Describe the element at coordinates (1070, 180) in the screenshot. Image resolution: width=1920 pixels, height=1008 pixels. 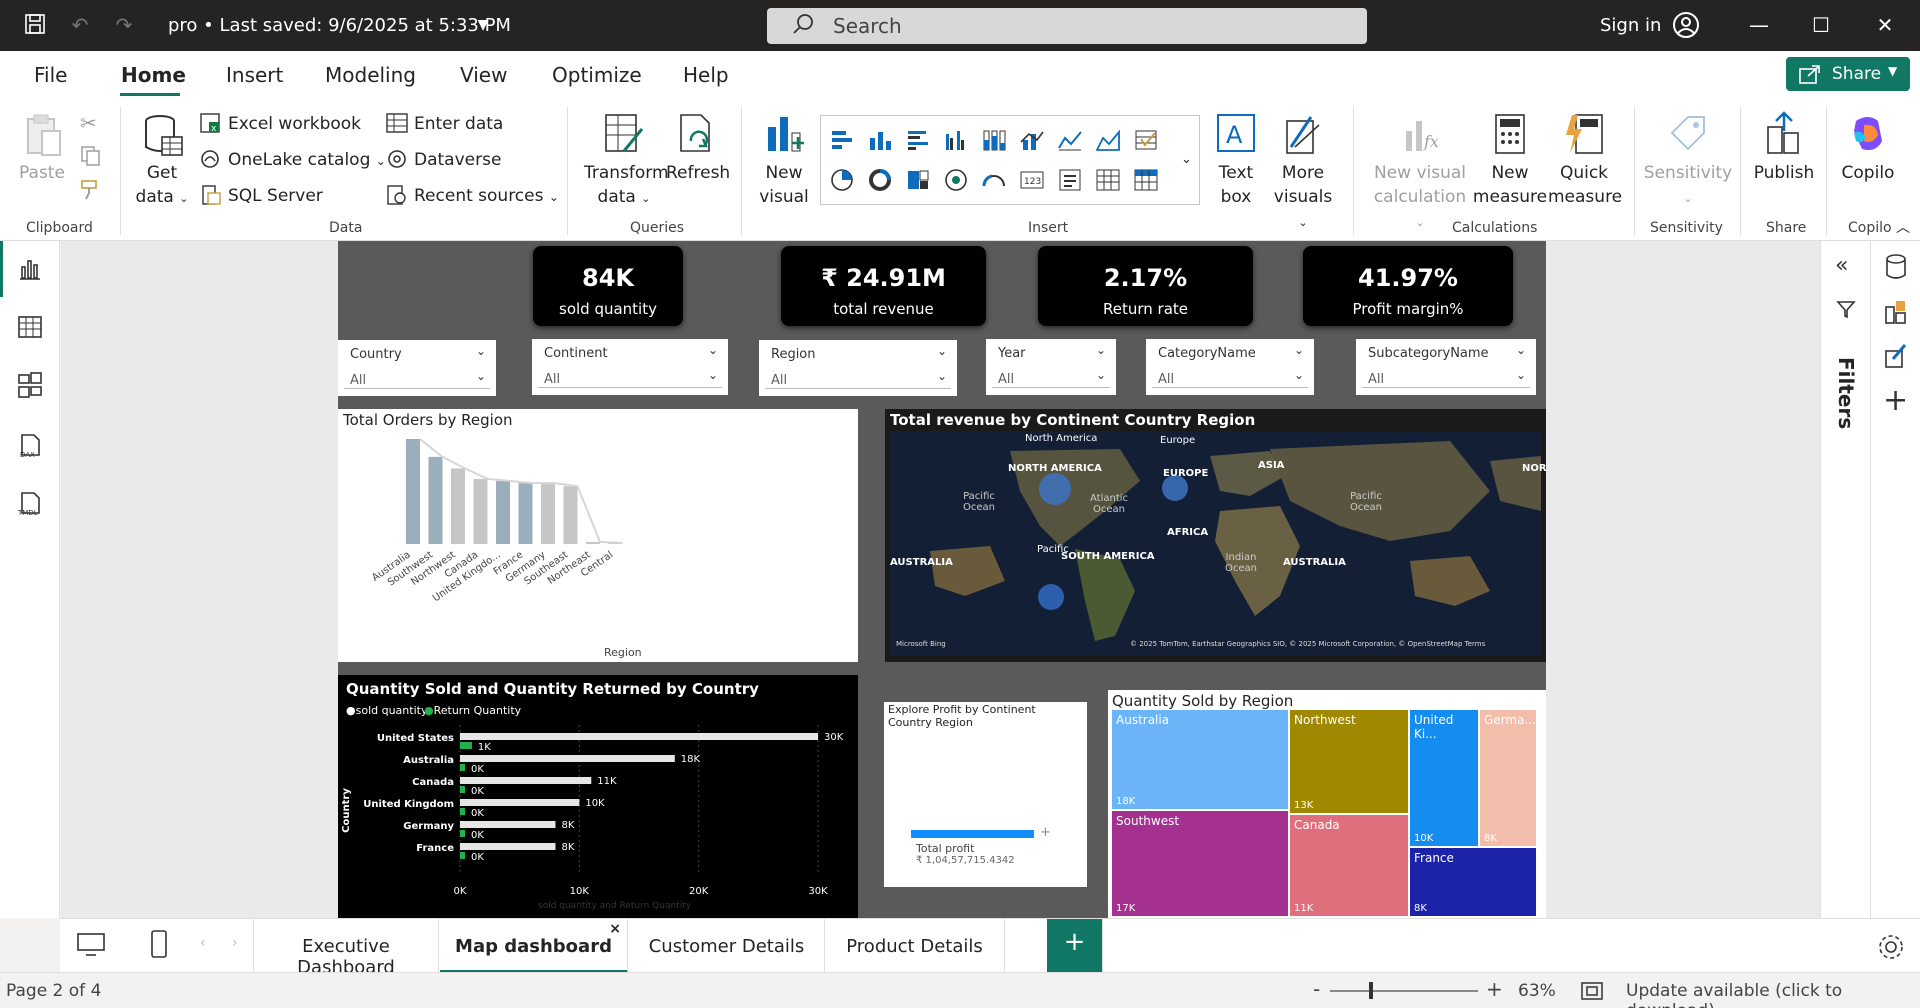
I see `multi-row-card-icon` at that location.